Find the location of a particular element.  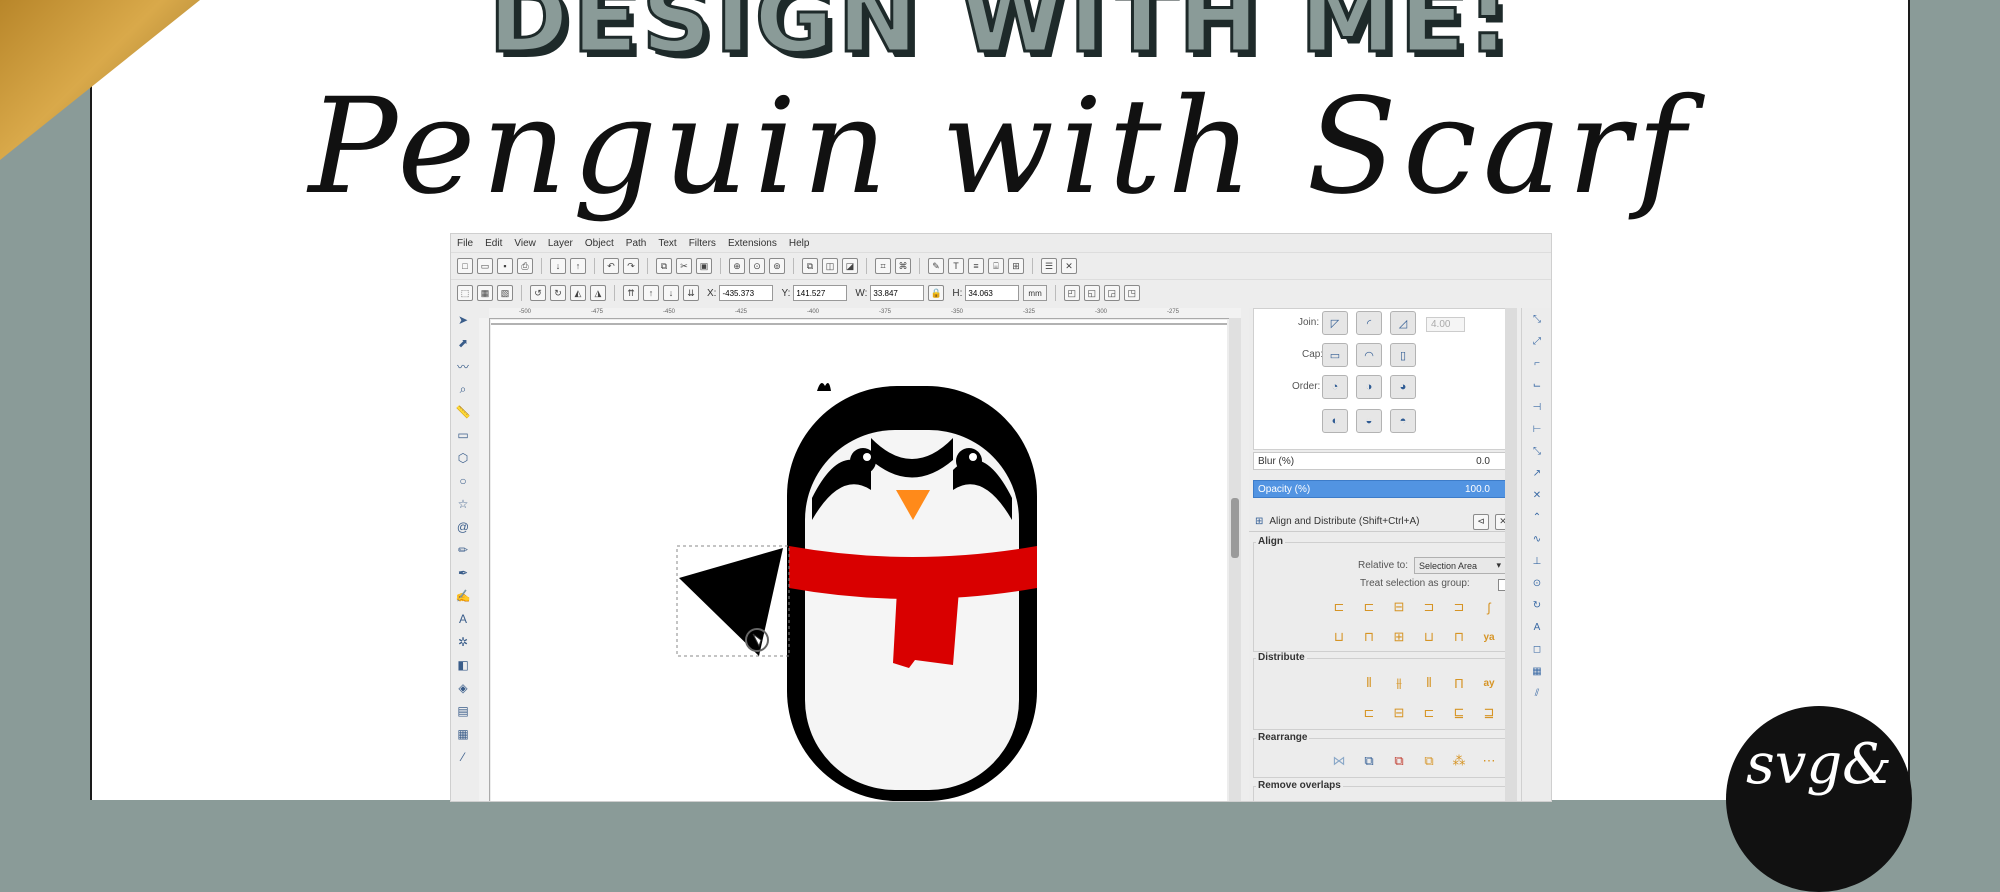

gradient-tool-icon: ▤ is located at coordinates (463, 711).